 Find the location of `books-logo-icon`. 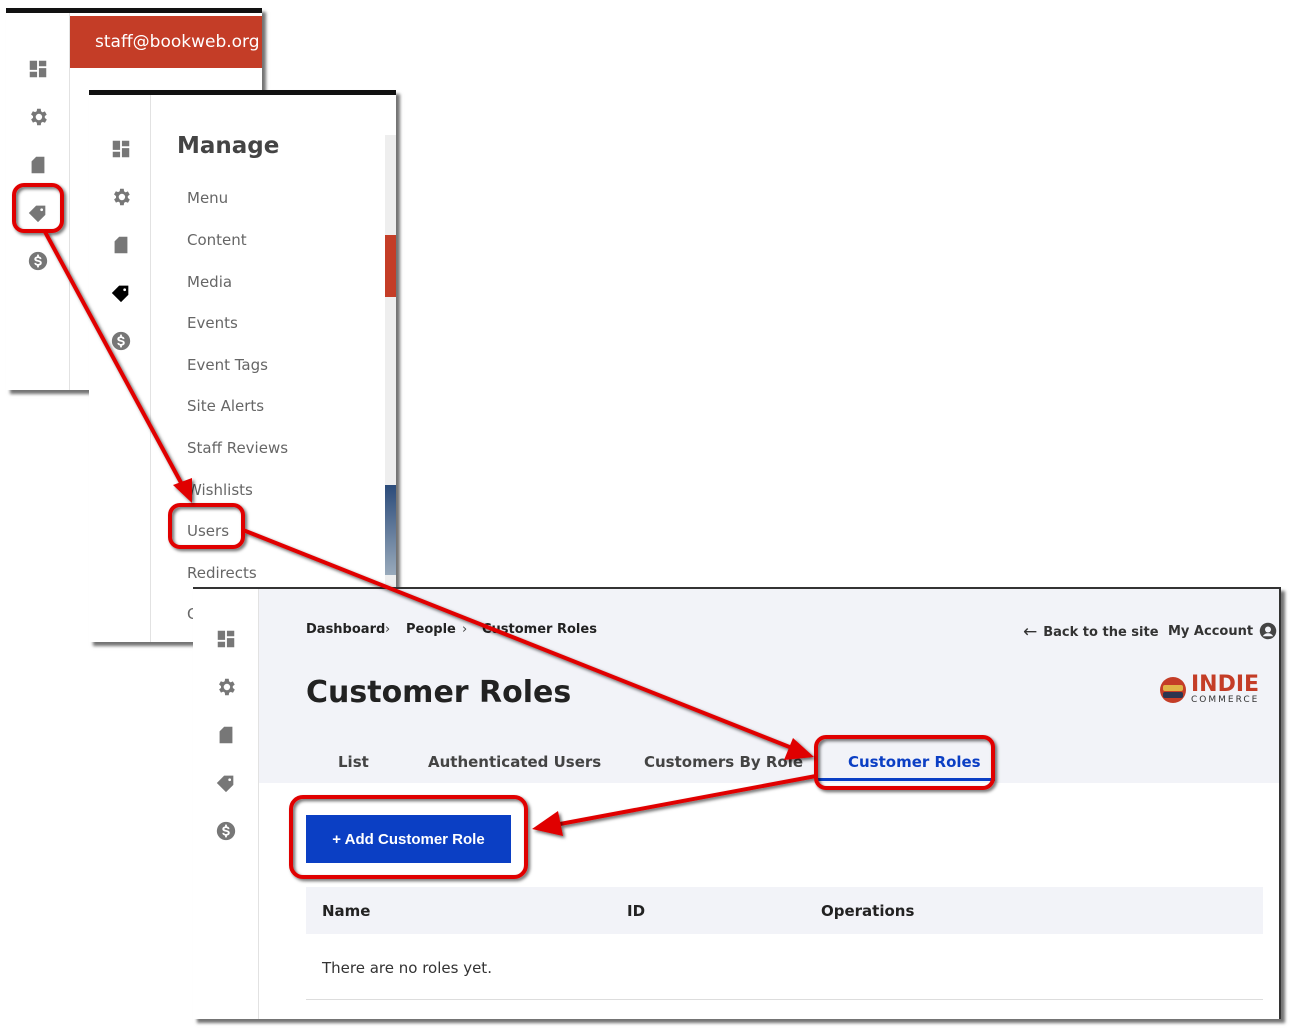

books-logo-icon is located at coordinates (1173, 690).